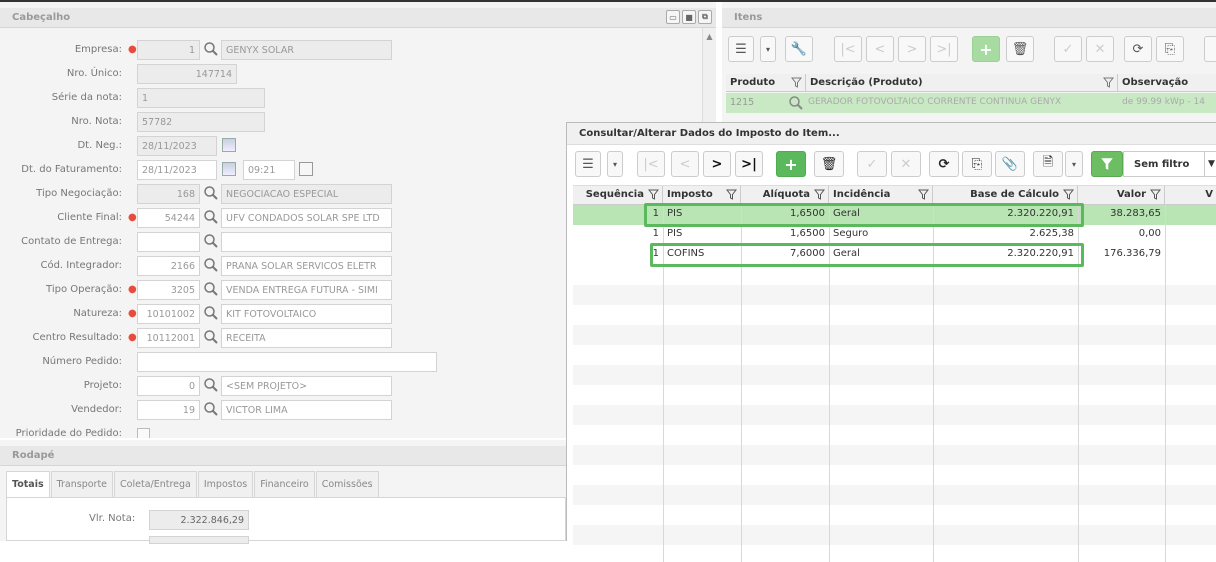 This screenshot has width=1216, height=562. Describe the element at coordinates (168, 194) in the screenshot. I see `tipo-neg-code-input: 168` at that location.